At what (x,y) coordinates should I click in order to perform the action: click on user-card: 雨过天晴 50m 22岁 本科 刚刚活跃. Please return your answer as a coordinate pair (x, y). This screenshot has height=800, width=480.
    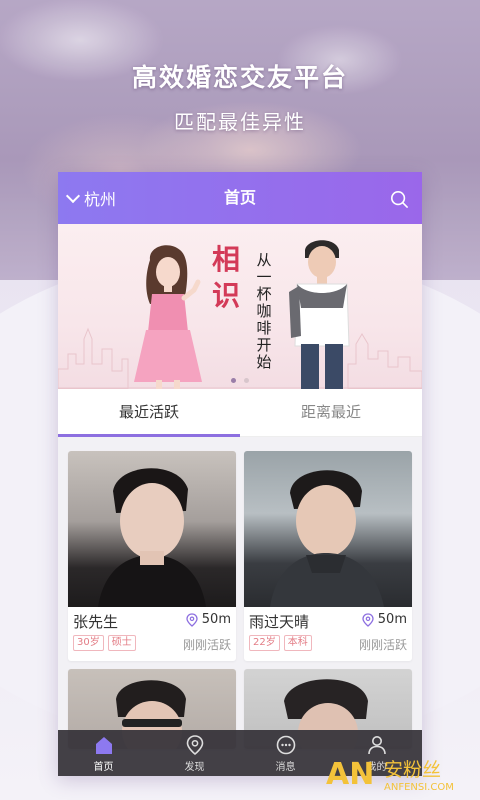
    Looking at the image, I should click on (328, 556).